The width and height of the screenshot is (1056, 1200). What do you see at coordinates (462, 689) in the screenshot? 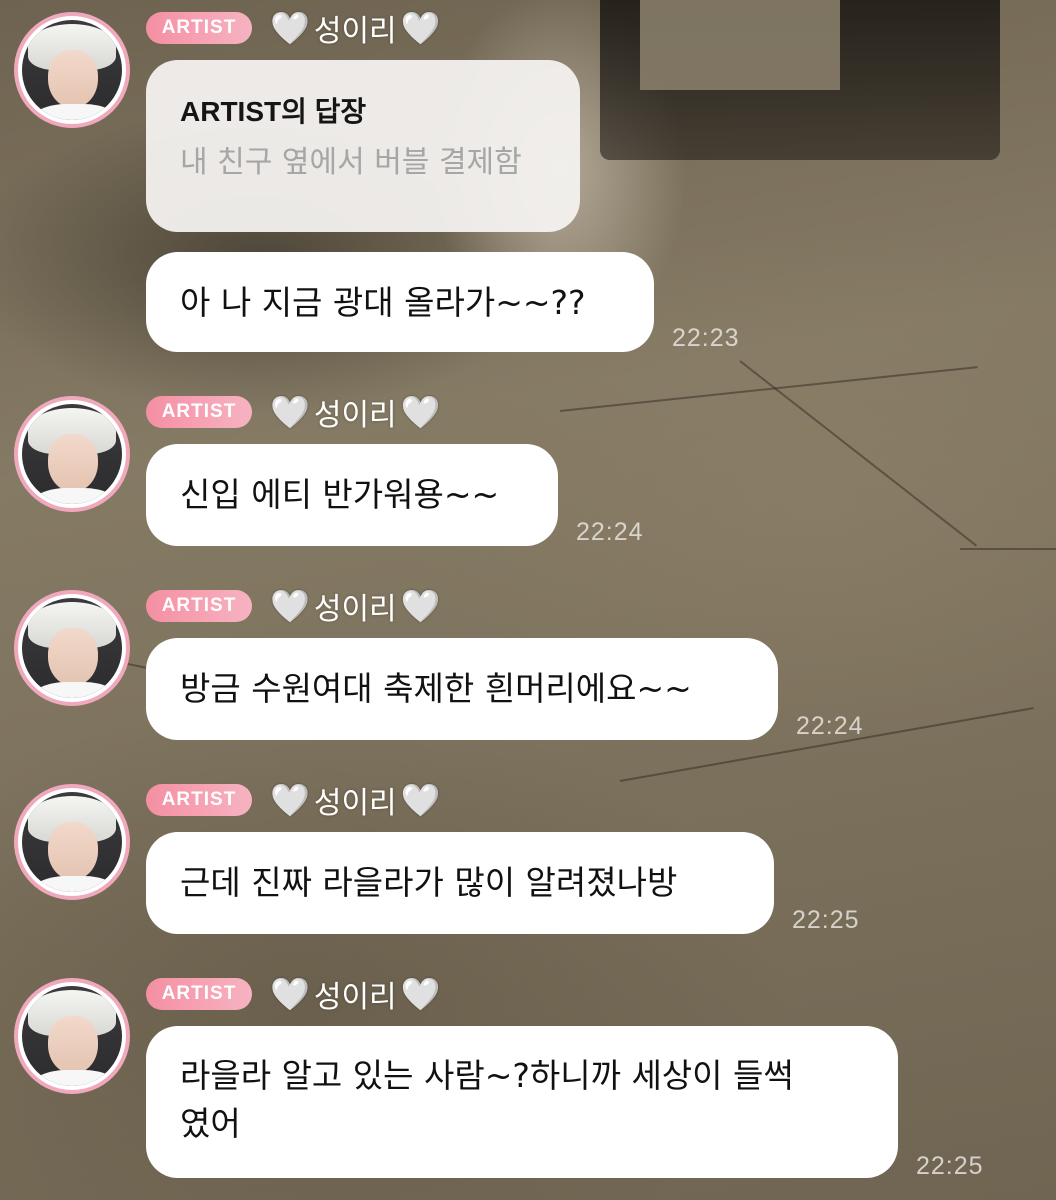
I see `message-bubble: 방금 수원여대 축제한 흰머리에요~~` at bounding box center [462, 689].